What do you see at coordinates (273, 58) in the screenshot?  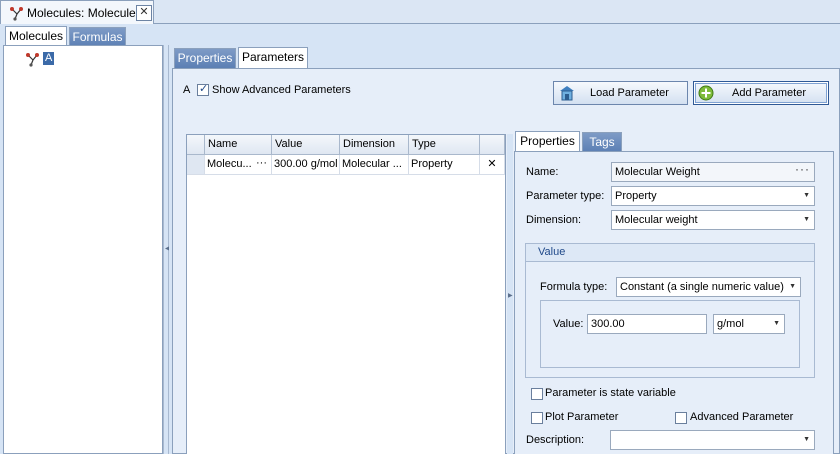 I see `tab-parameters: Parameters` at bounding box center [273, 58].